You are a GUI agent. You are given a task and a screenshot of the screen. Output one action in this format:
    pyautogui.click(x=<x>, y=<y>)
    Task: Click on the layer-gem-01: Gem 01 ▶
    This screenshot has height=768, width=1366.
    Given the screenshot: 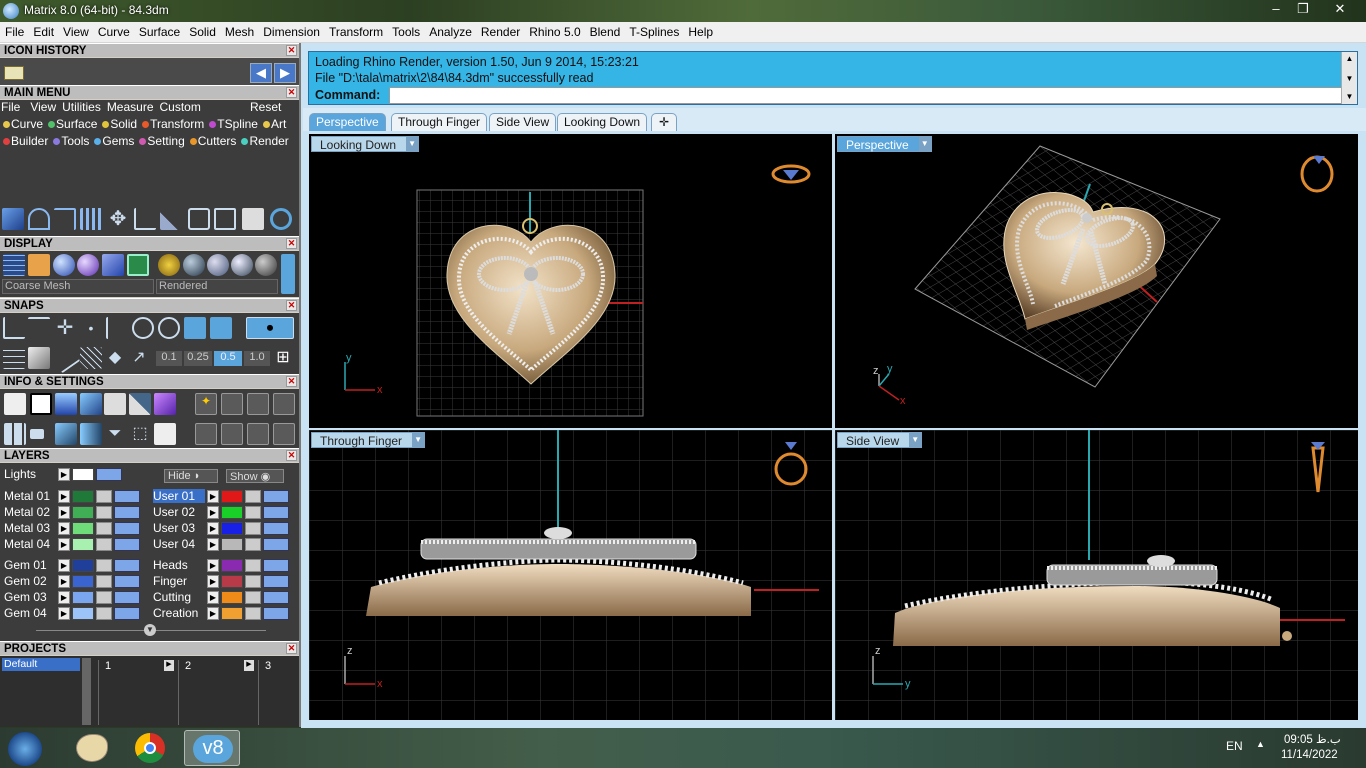 What is the action you would take?
    pyautogui.click(x=74, y=565)
    